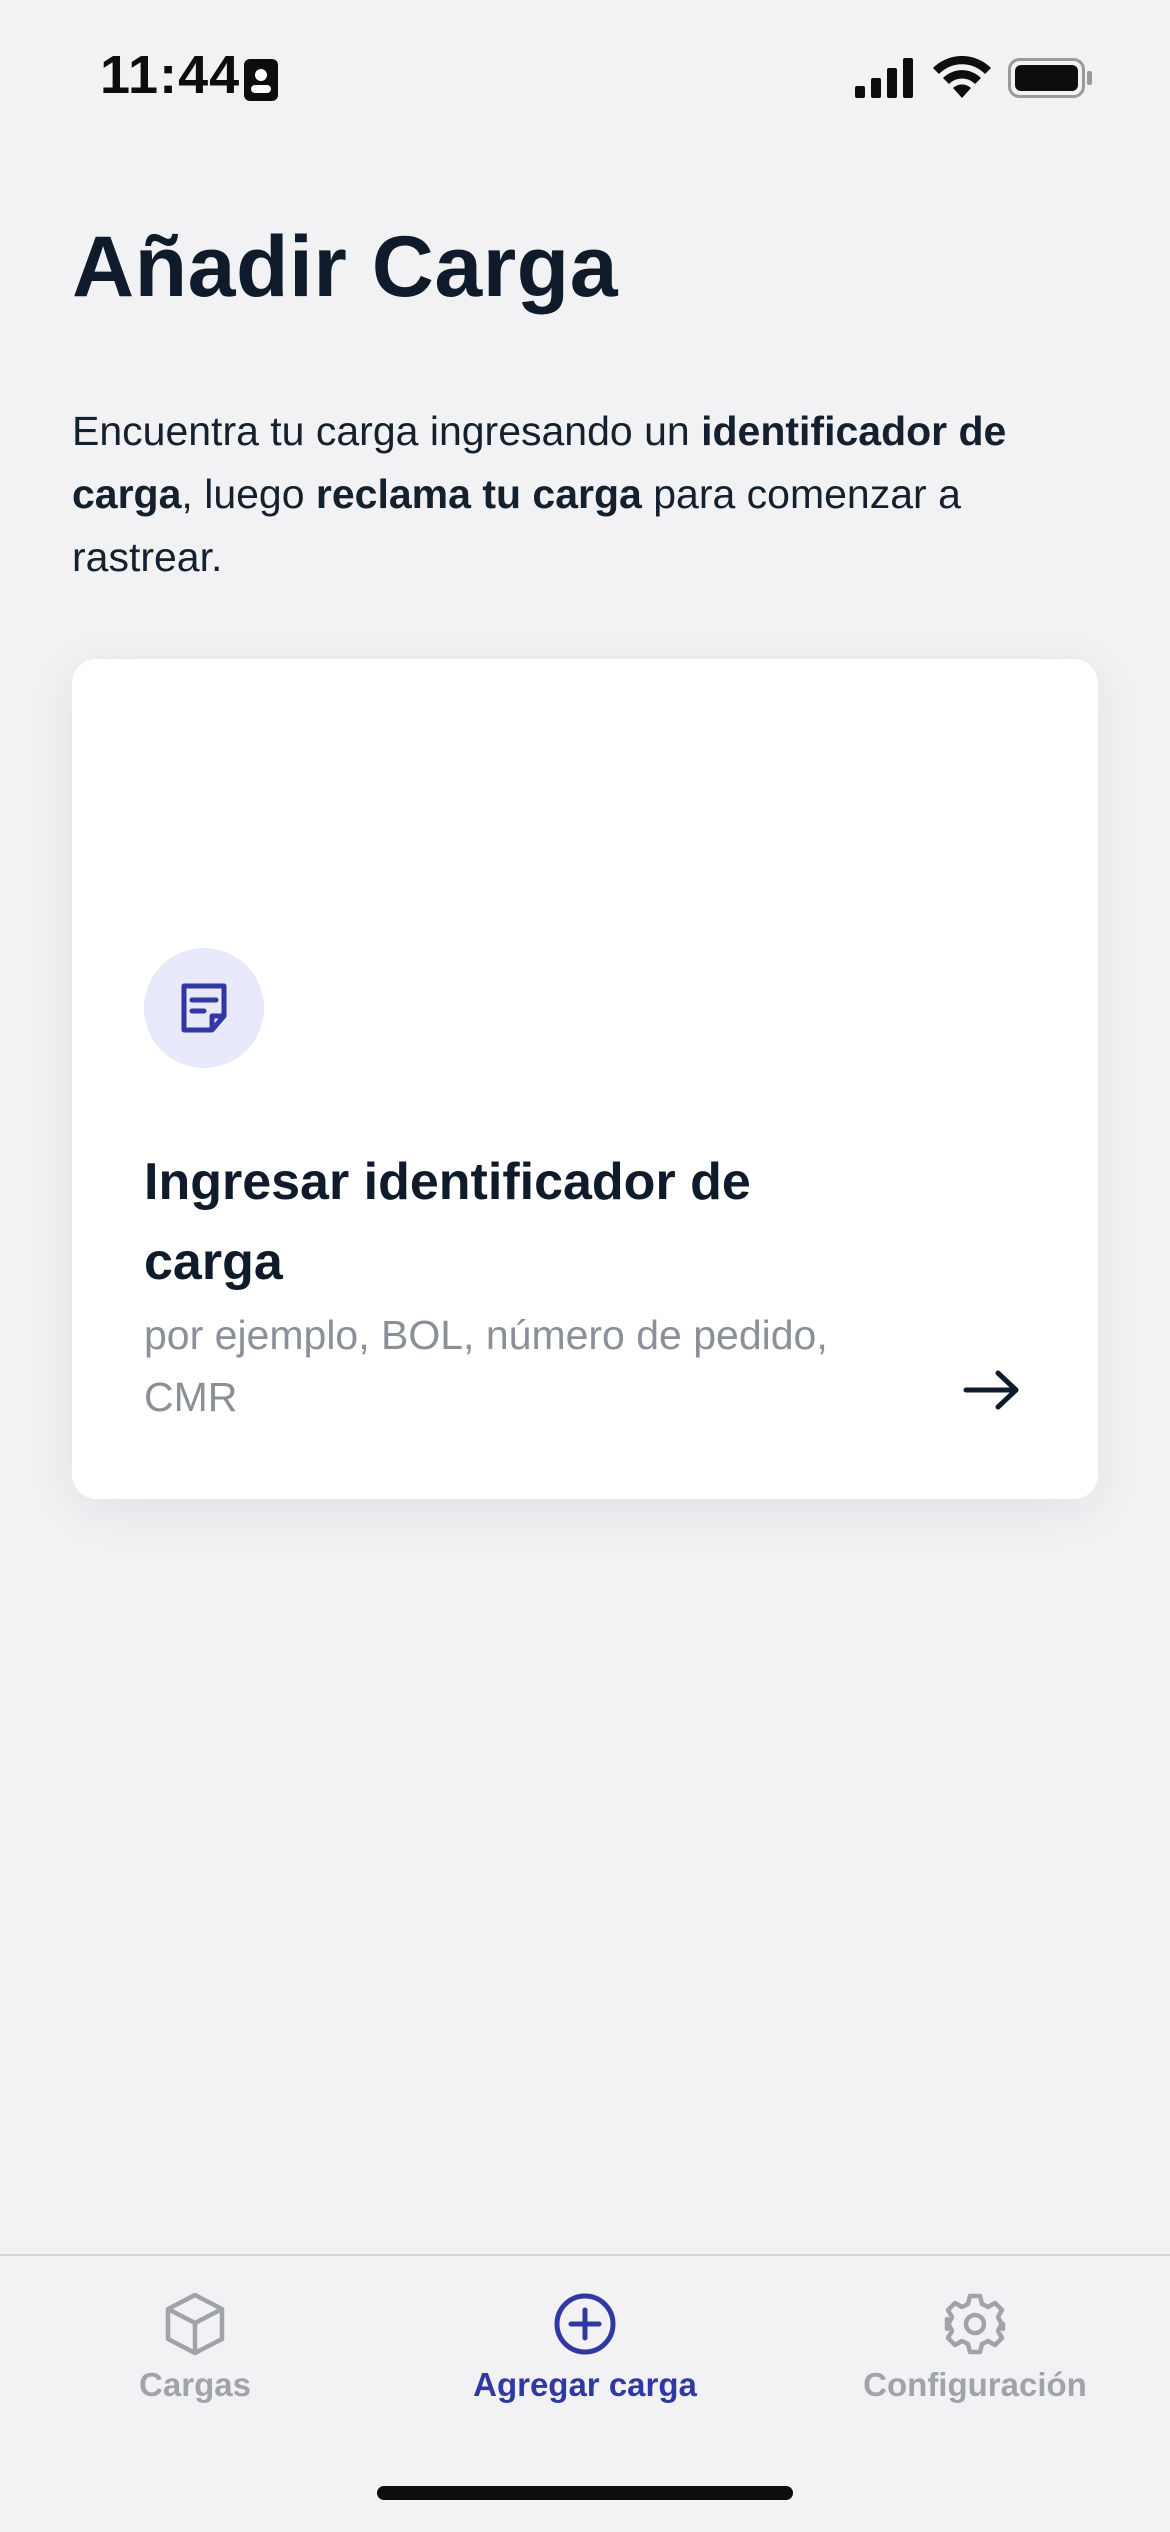  I want to click on cube-icon, so click(195, 2324).